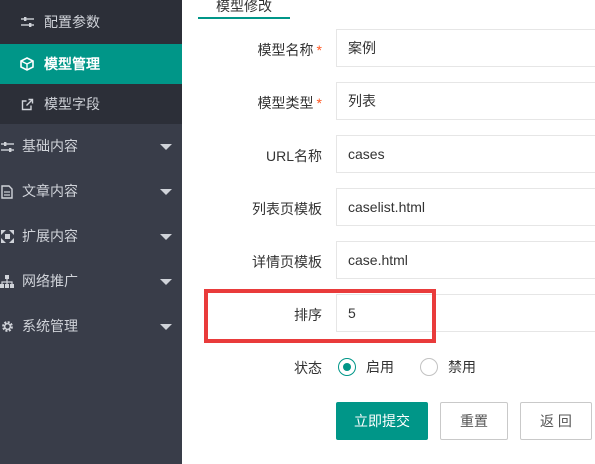 The height and width of the screenshot is (464, 595). What do you see at coordinates (7, 236) in the screenshot?
I see `expand-icon` at bounding box center [7, 236].